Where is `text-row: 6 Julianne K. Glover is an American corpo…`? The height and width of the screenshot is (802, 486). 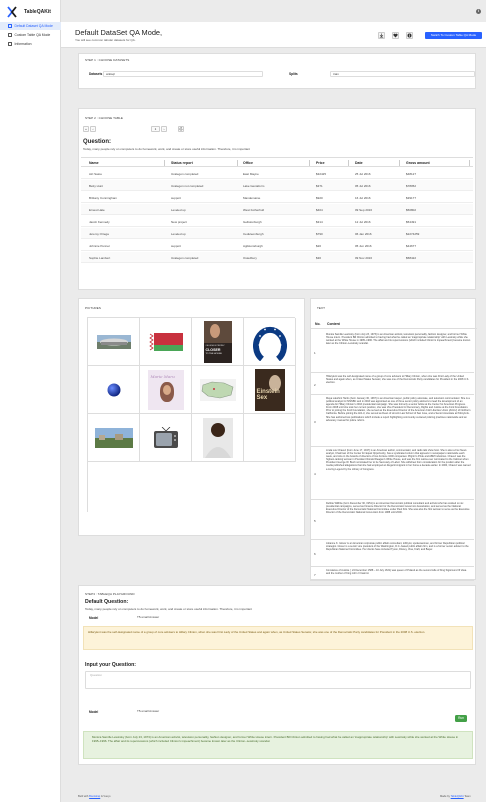
text-row: 6 Julianne K. Glover is an American corpo… is located at coordinates (392, 553).